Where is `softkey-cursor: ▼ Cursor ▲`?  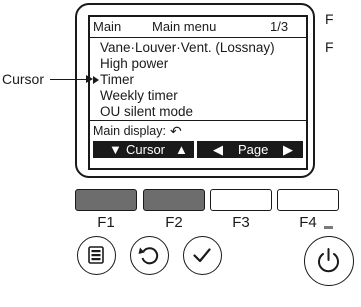 softkey-cursor: ▼ Cursor ▲ is located at coordinates (143, 149).